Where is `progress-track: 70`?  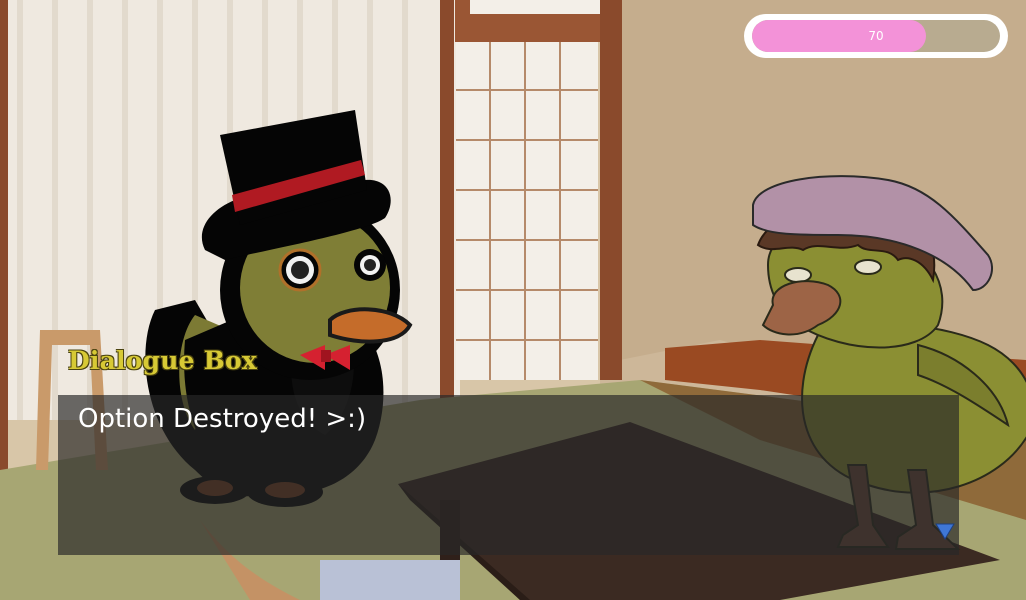 progress-track: 70 is located at coordinates (876, 36).